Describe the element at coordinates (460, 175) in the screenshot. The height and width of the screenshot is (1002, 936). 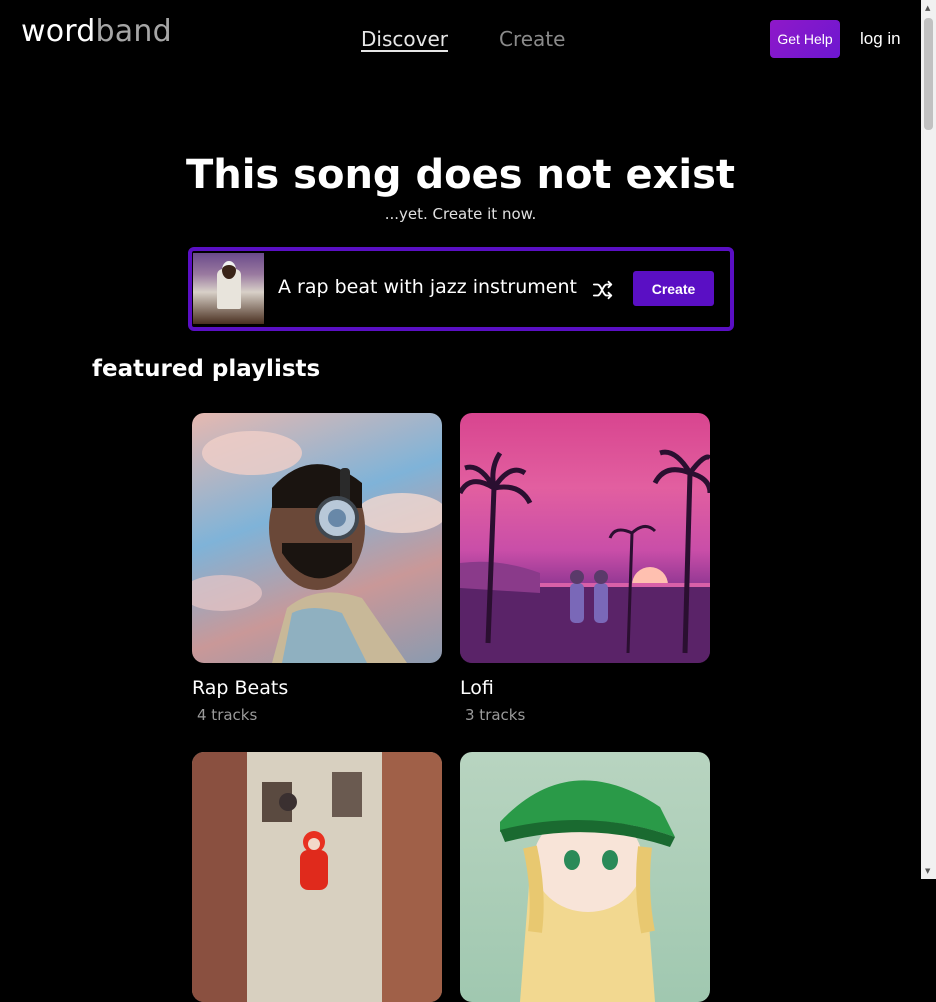
I see `page-title: This song does not exist` at that location.